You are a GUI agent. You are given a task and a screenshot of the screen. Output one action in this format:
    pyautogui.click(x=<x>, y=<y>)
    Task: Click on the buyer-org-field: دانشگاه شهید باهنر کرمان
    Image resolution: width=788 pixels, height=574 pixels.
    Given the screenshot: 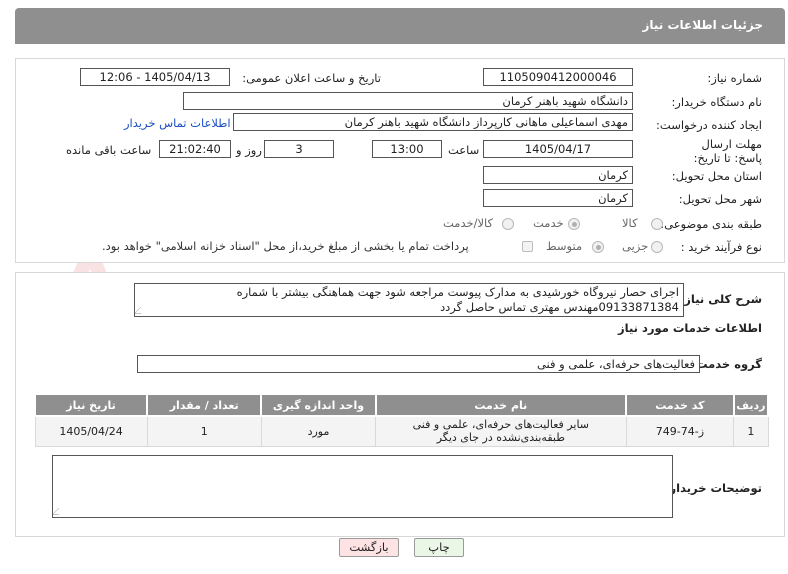 What is the action you would take?
    pyautogui.click(x=408, y=101)
    